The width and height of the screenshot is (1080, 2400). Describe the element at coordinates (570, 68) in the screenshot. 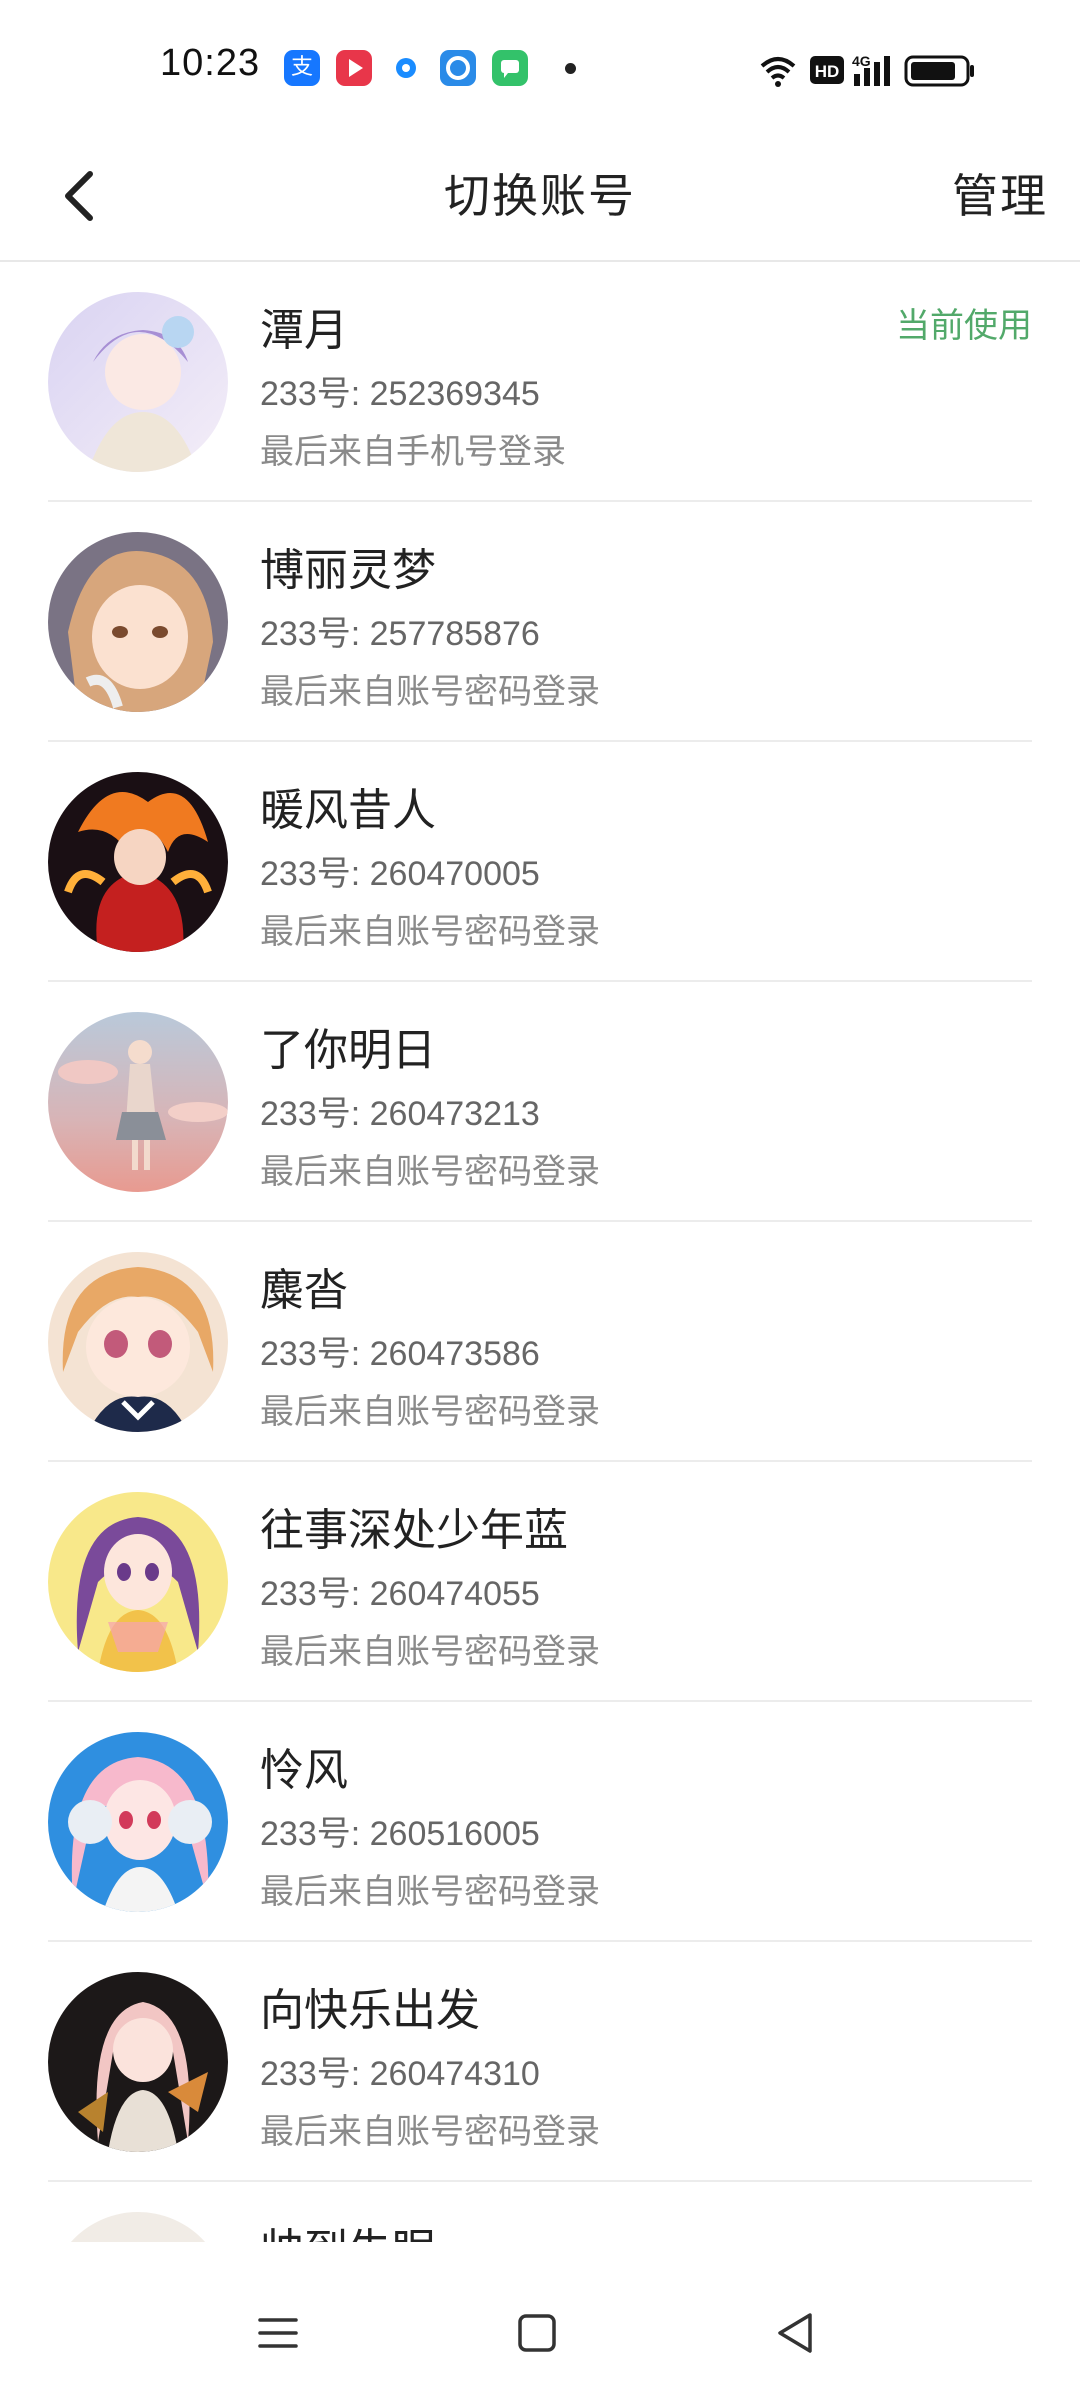

I see `more-notifications-dot` at that location.